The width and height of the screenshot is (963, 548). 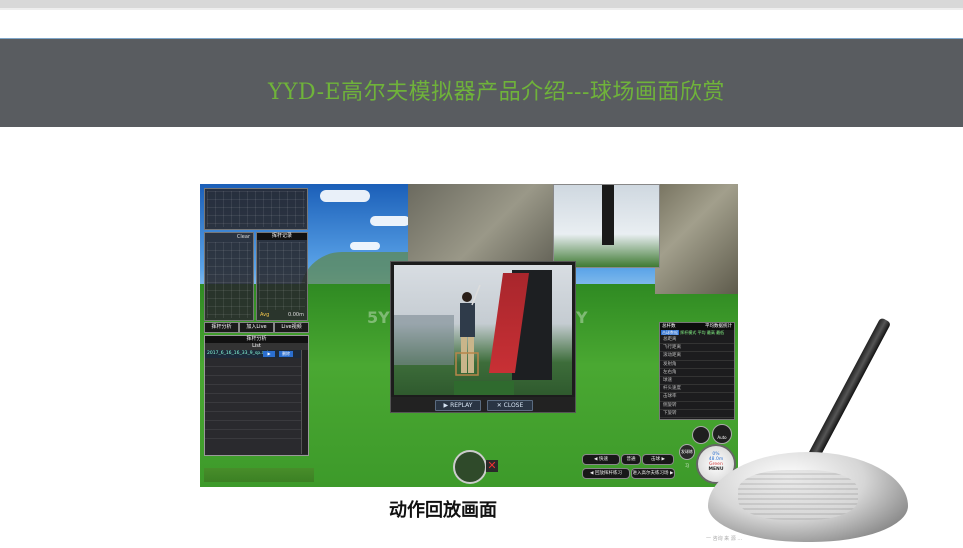 I want to click on replay-video, so click(x=483, y=330).